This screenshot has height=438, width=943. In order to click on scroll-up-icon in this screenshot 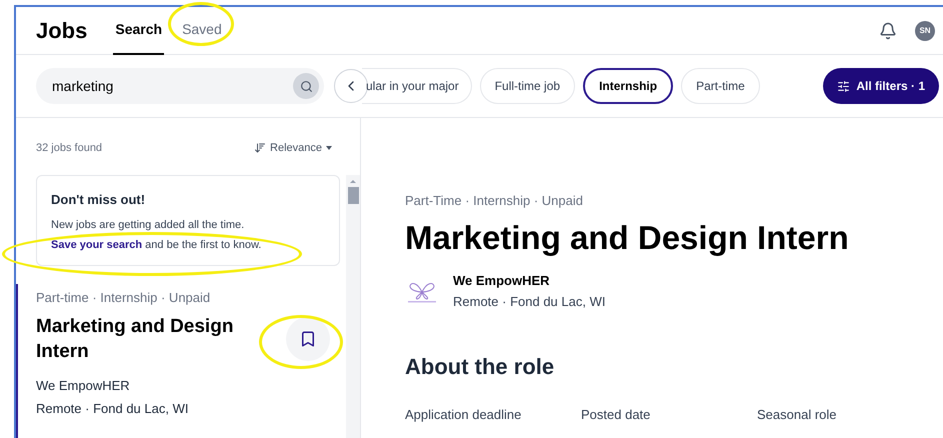, I will do `click(353, 181)`.